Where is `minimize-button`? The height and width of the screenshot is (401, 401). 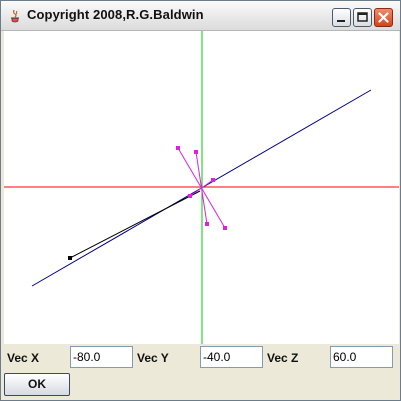
minimize-button is located at coordinates (341, 17).